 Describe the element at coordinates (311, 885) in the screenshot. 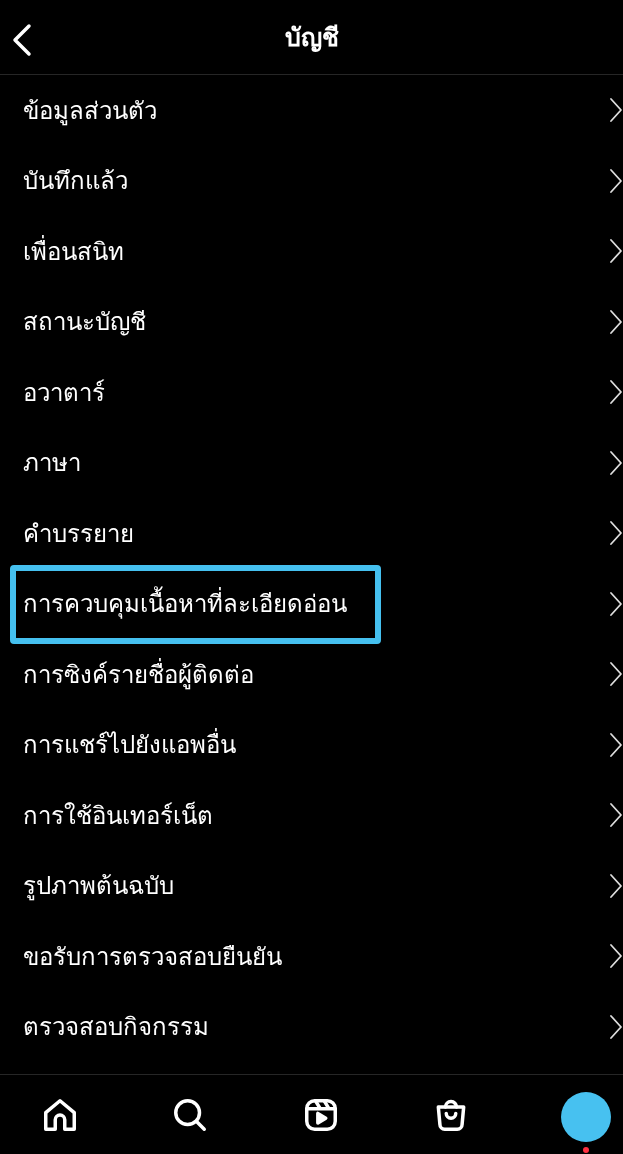

I see `settings-item: รูปภาพต้นฉบับ` at that location.